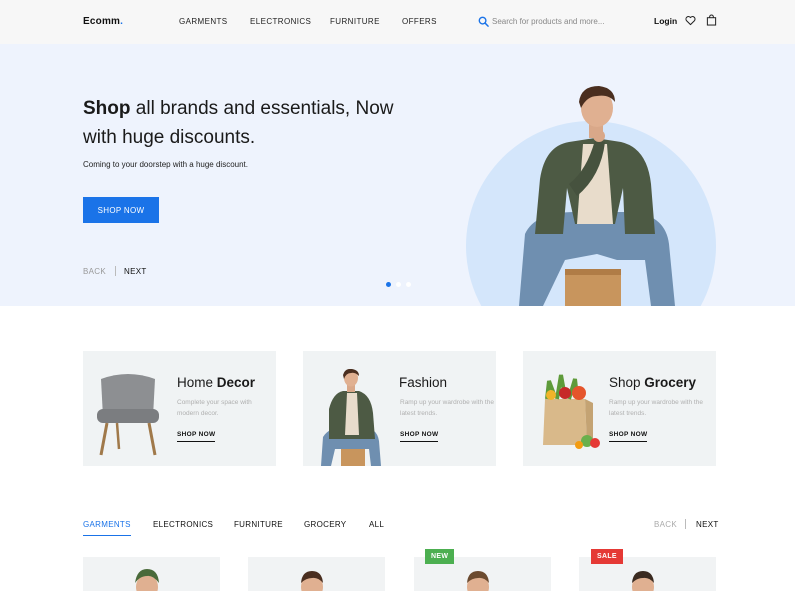  What do you see at coordinates (128, 415) in the screenshot?
I see `armchair-image` at bounding box center [128, 415].